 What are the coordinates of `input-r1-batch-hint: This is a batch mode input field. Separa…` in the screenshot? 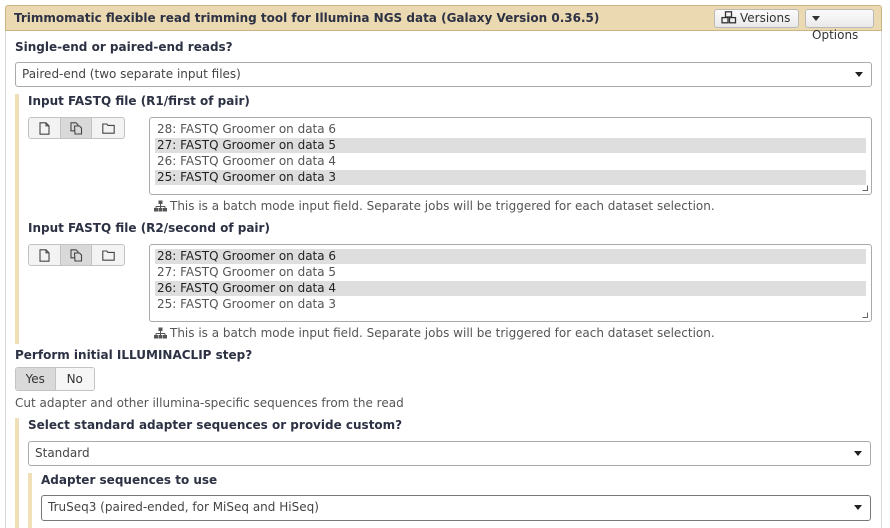 It's located at (434, 206).